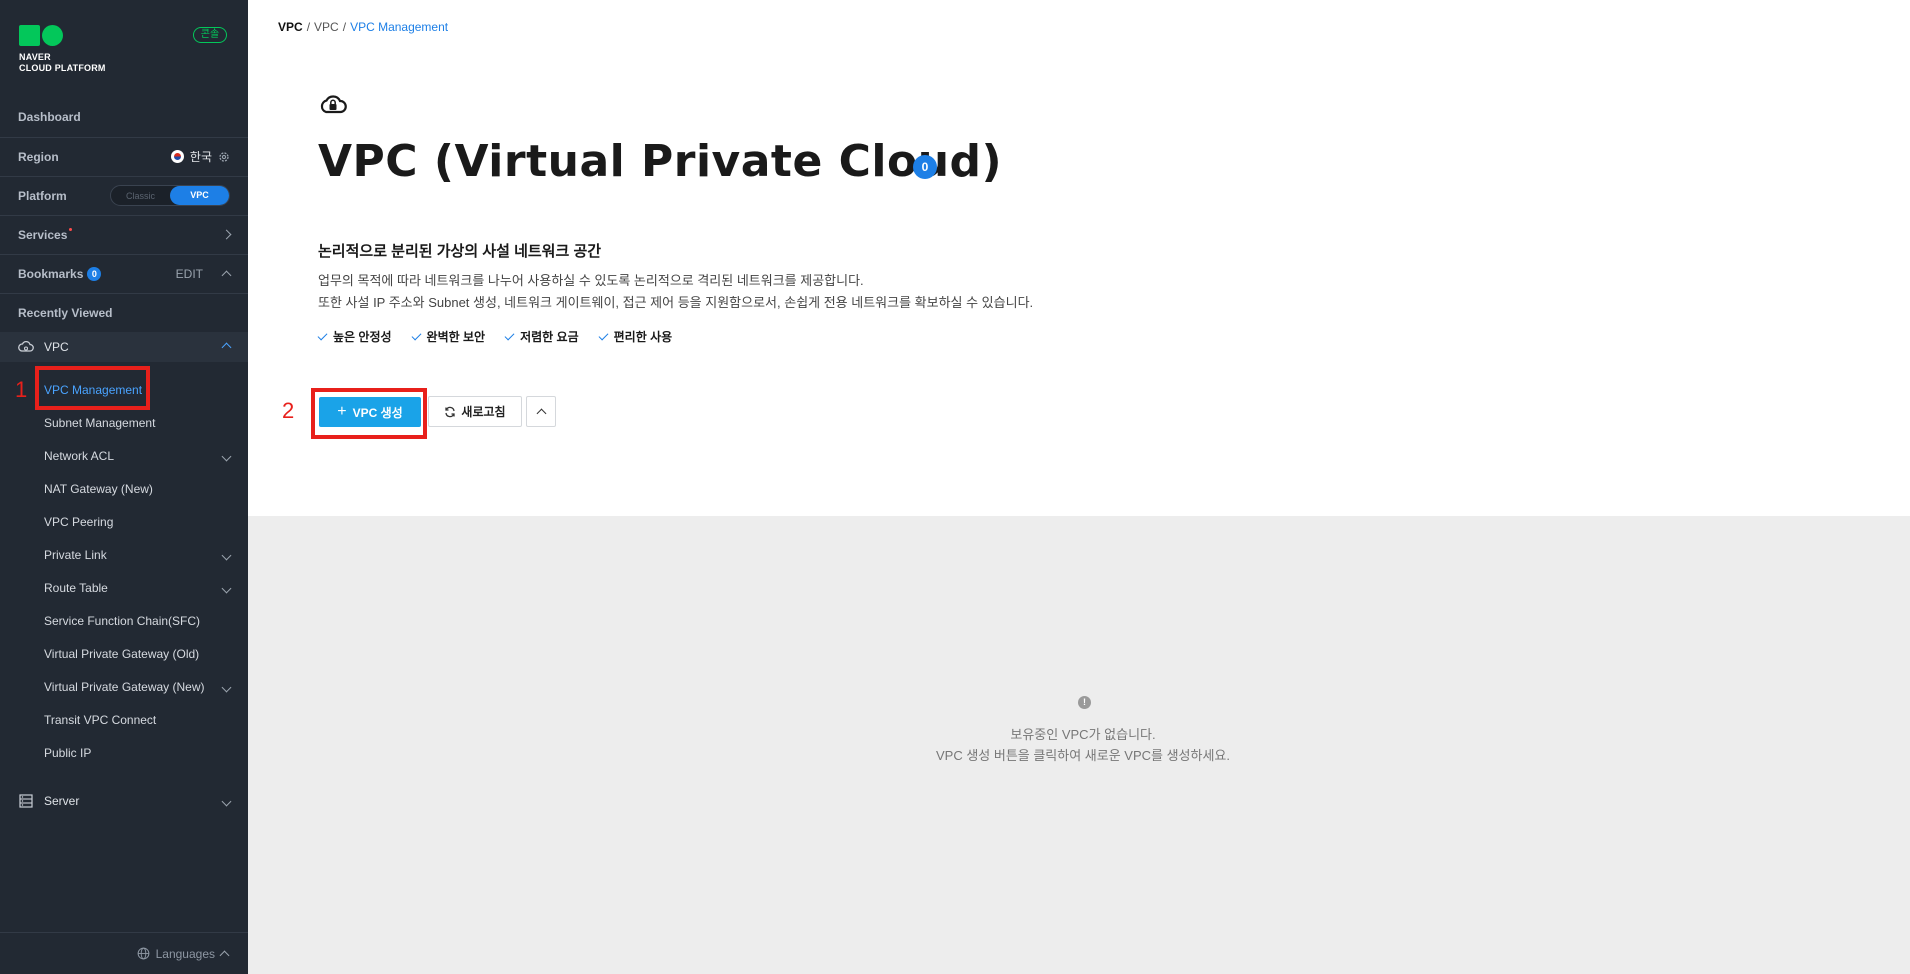 The height and width of the screenshot is (974, 1910). I want to click on nav-services-label: Services, so click(43, 234).